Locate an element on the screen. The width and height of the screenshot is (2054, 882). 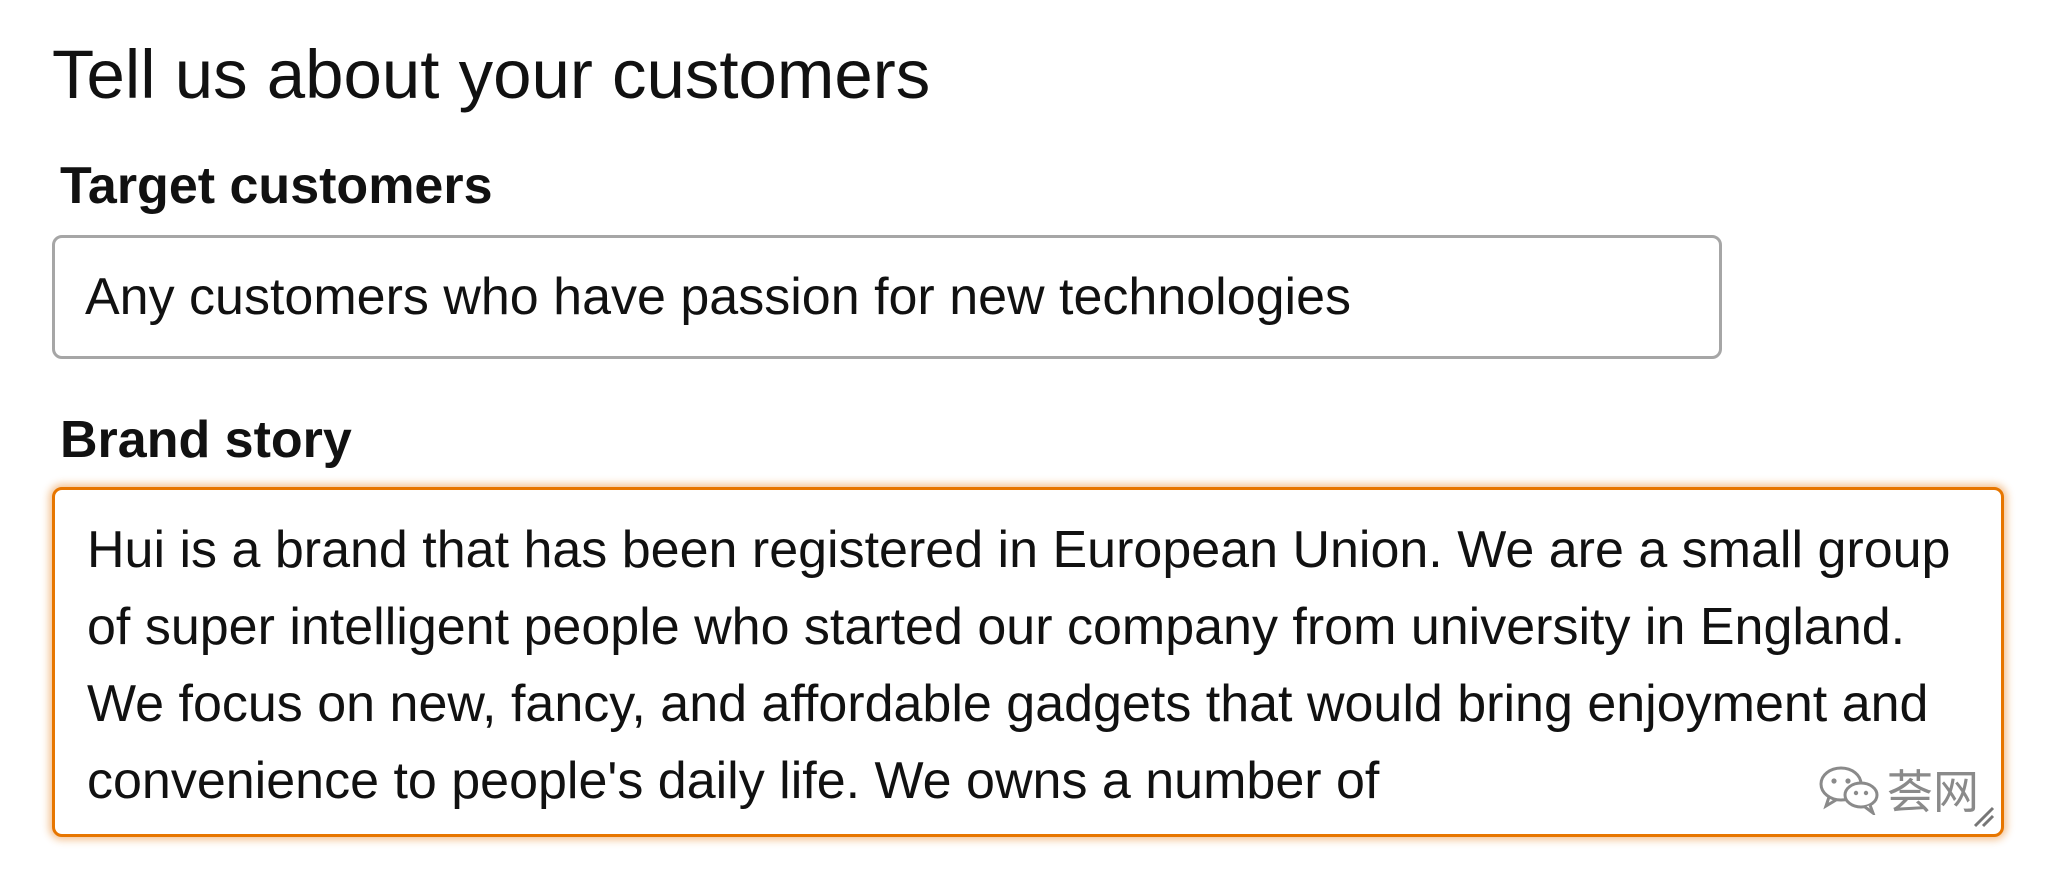
resize-handle-icon is located at coordinates (1981, 814).